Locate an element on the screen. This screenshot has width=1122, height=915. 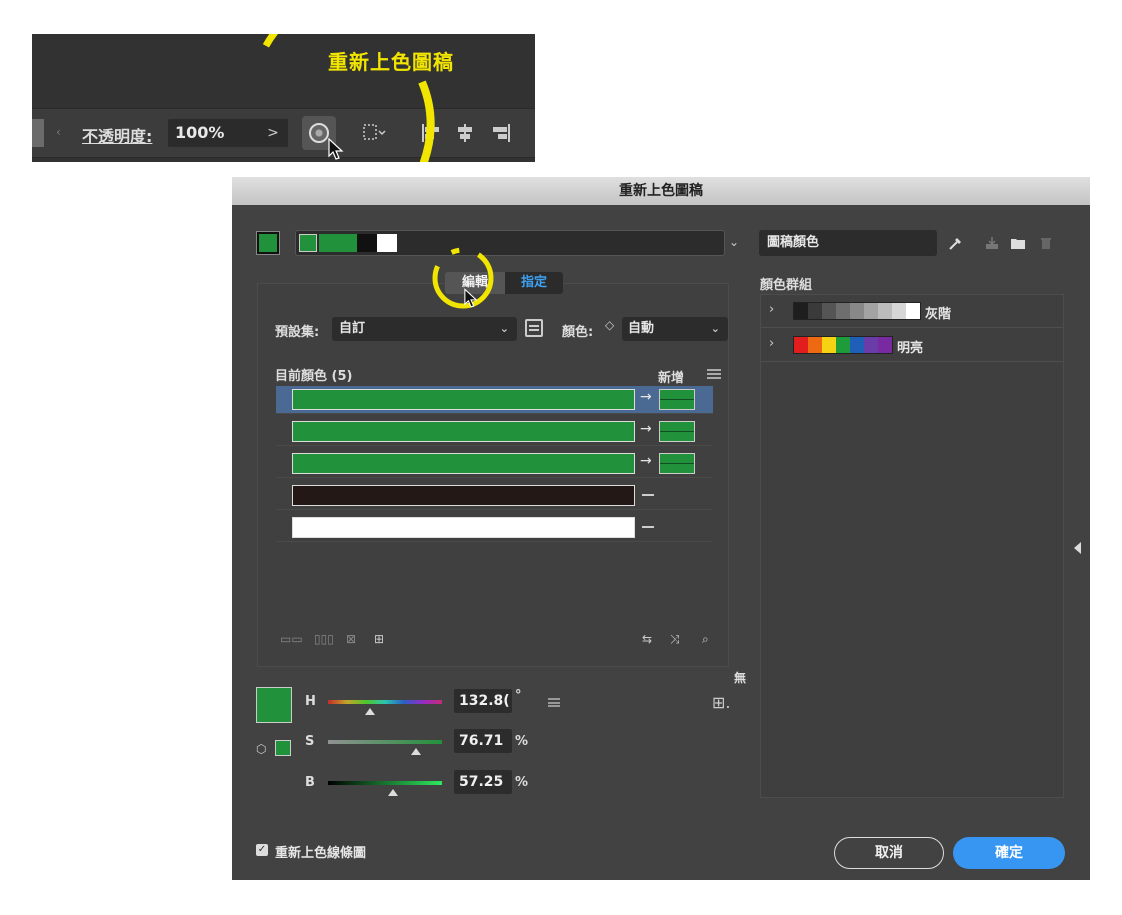
separate-colors-icon: ▯▯▯ is located at coordinates (324, 641).